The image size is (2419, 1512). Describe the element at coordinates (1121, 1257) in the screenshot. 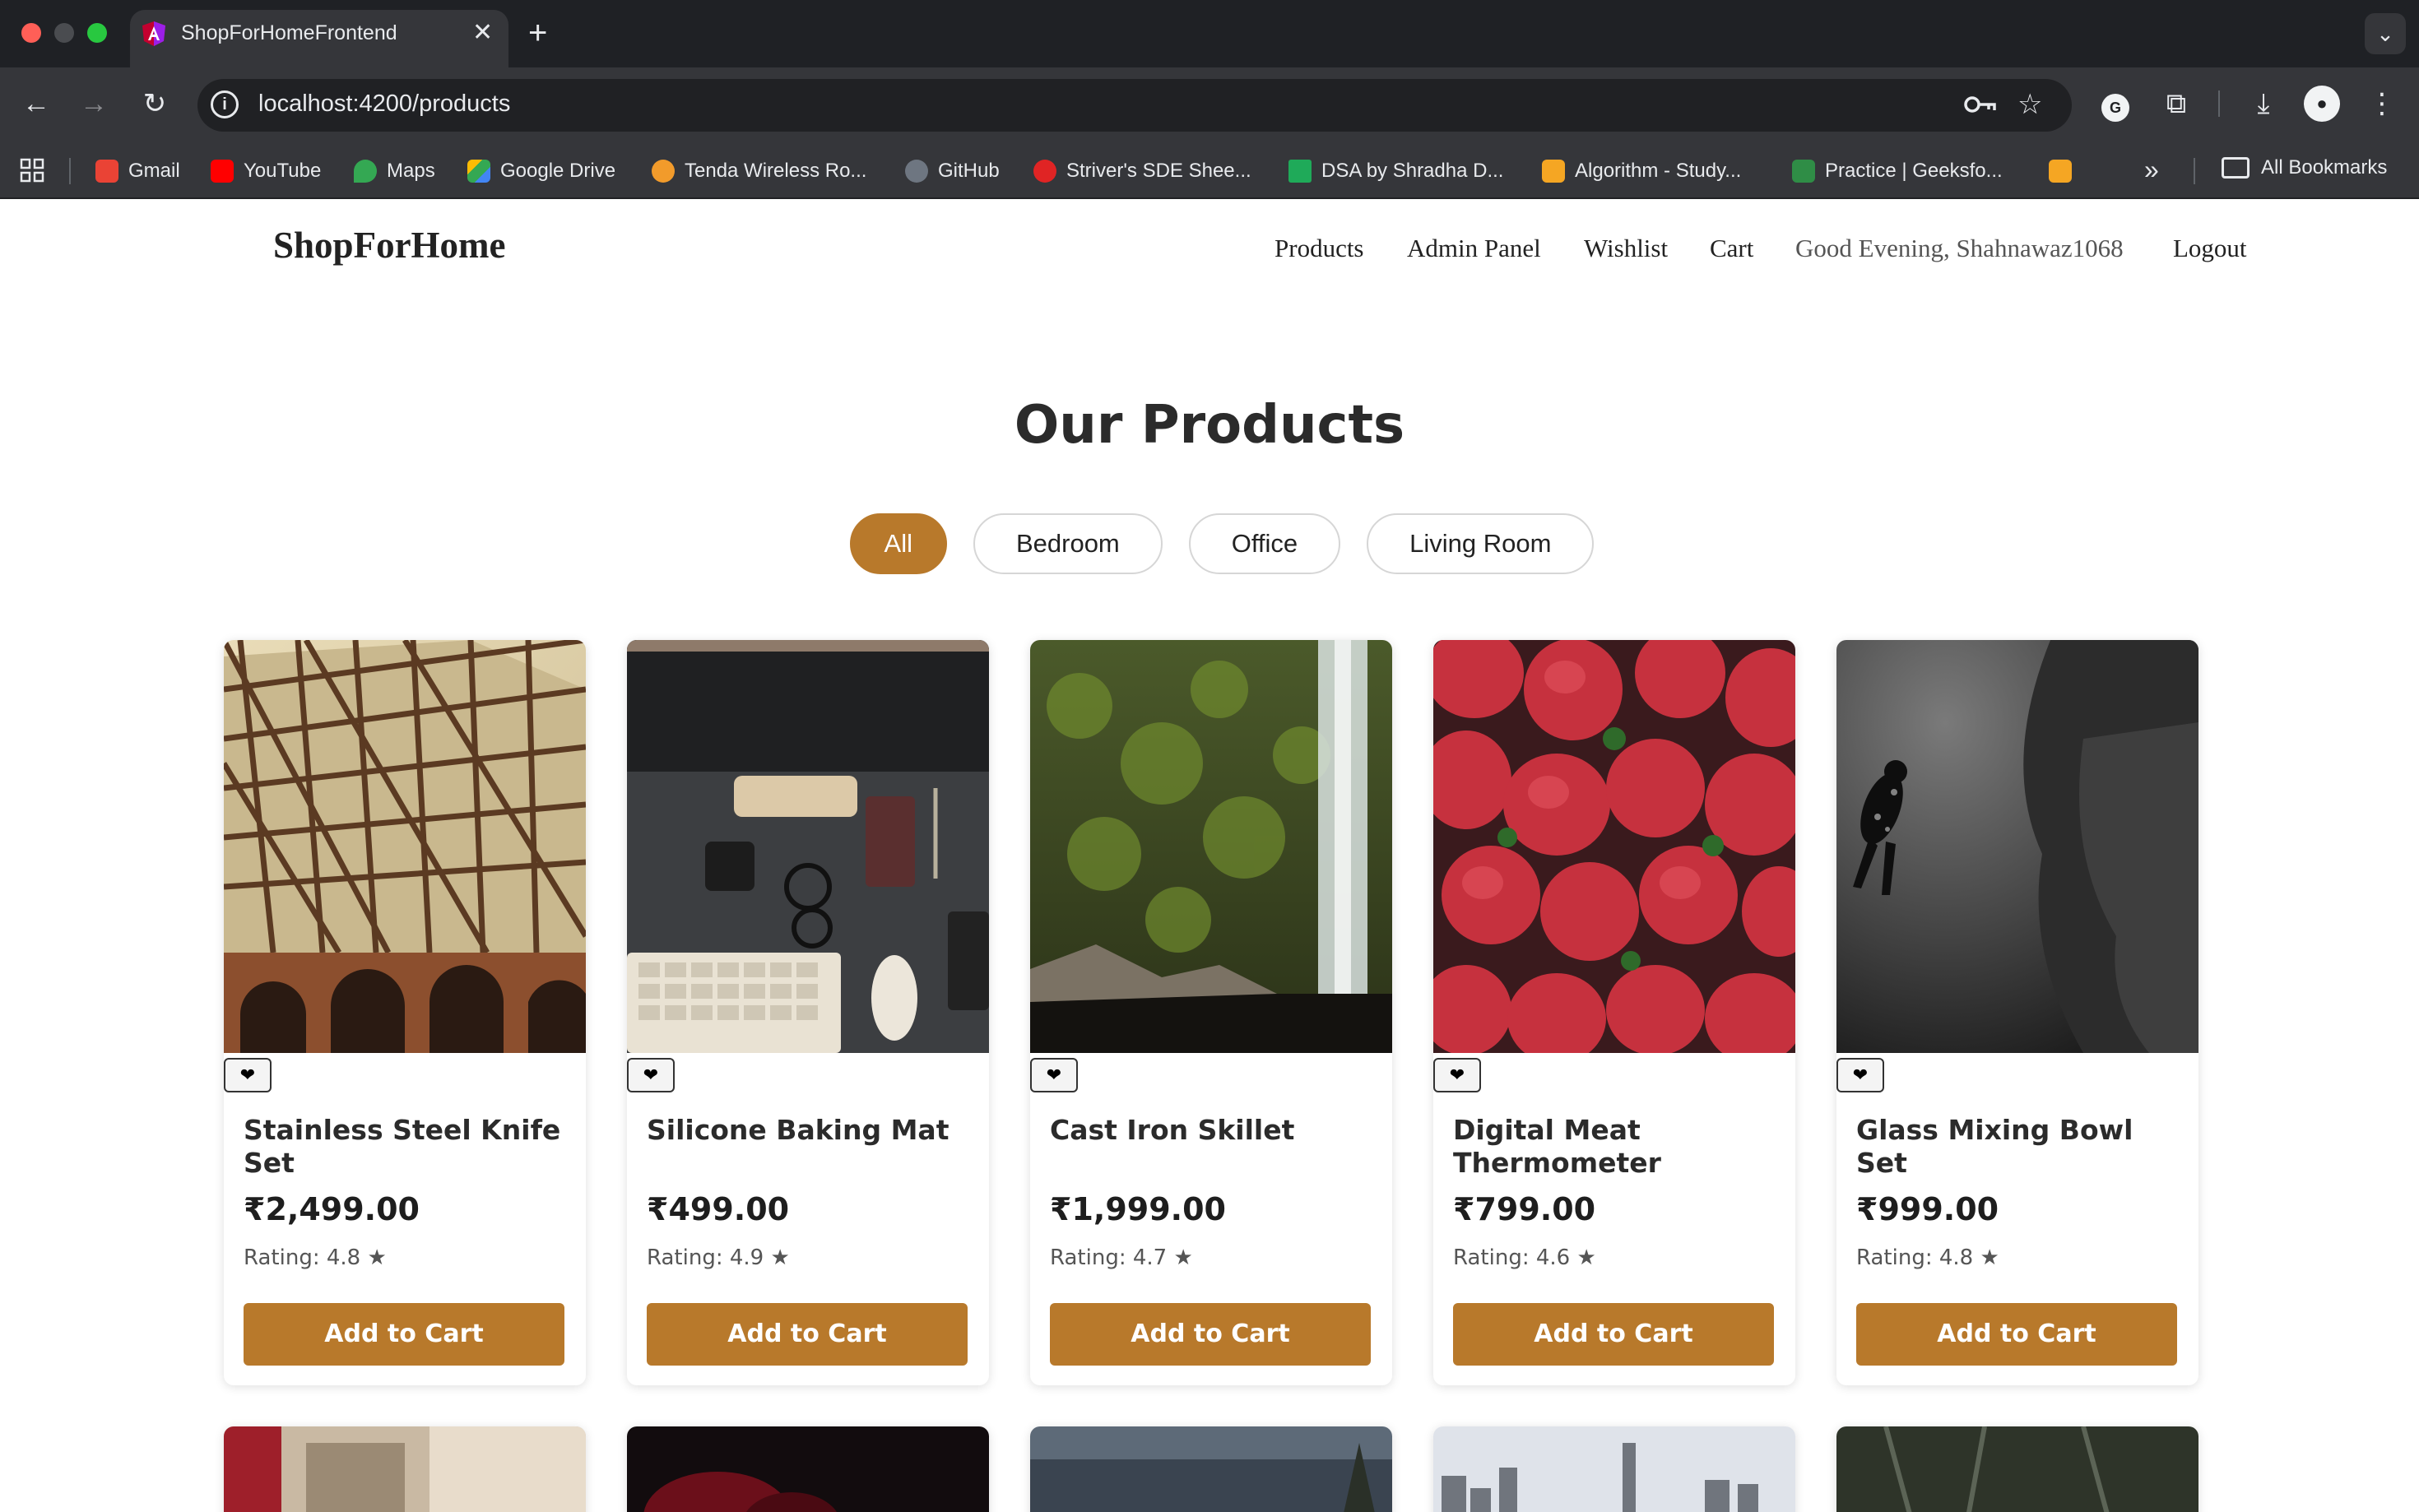

I see `product-rating: Rating: 4.7 ★` at that location.